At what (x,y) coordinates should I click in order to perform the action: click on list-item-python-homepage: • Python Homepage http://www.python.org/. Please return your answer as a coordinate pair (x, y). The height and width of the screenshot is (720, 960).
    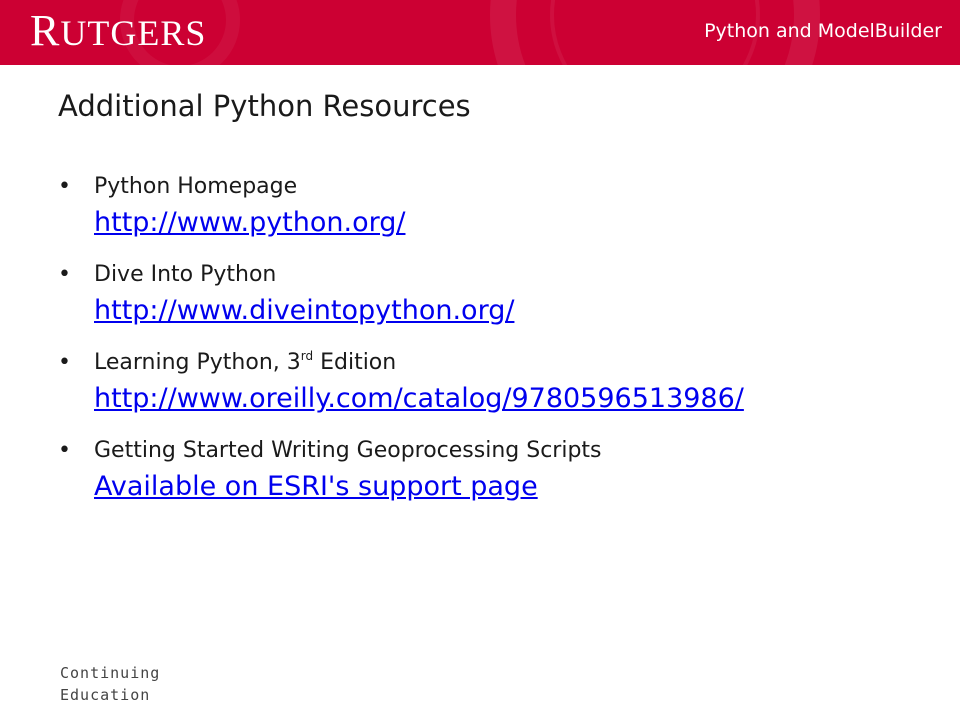
    Looking at the image, I should click on (488, 205).